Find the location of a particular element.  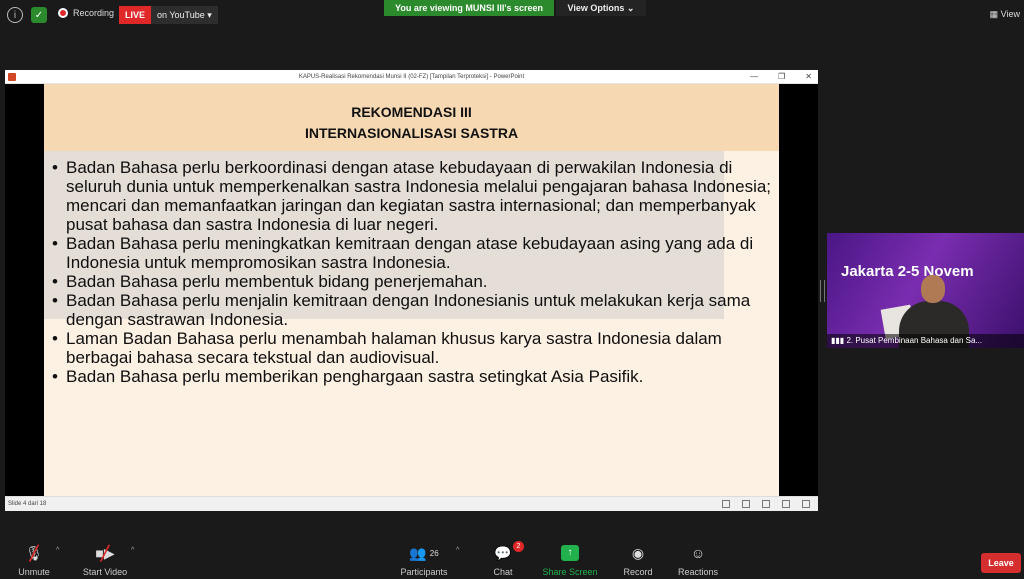

audio-caret-icon: ^ is located at coordinates (57, 550).